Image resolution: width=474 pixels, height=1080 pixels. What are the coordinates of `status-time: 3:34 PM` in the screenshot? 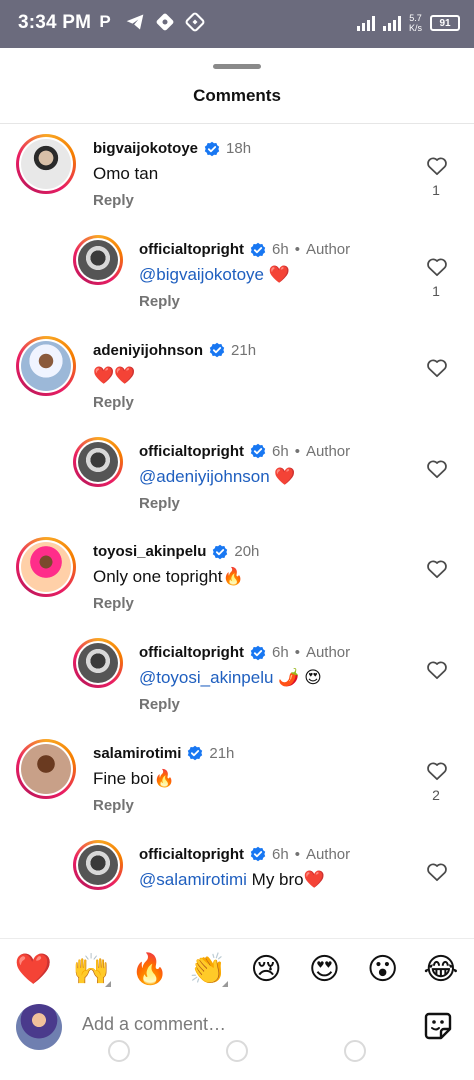 It's located at (55, 22).